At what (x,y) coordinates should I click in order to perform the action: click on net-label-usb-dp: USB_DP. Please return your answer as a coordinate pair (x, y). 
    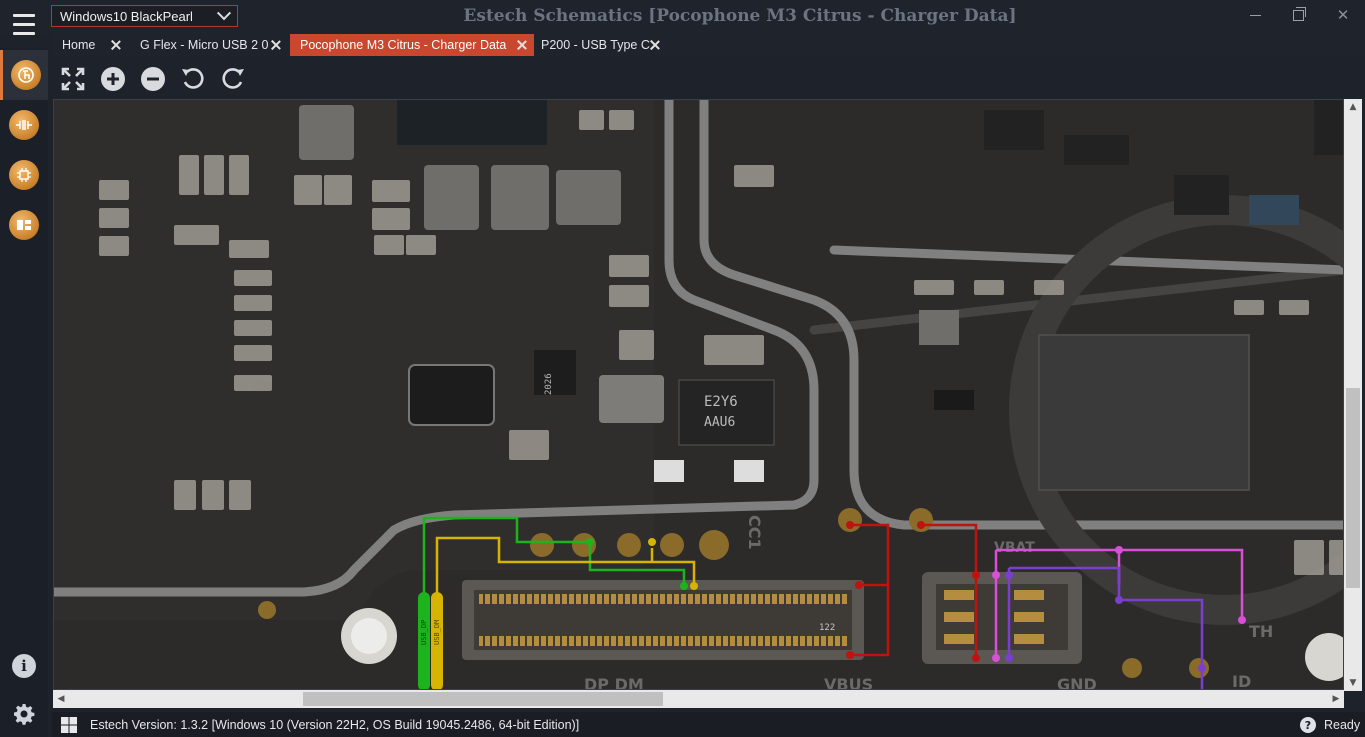
    Looking at the image, I should click on (424, 632).